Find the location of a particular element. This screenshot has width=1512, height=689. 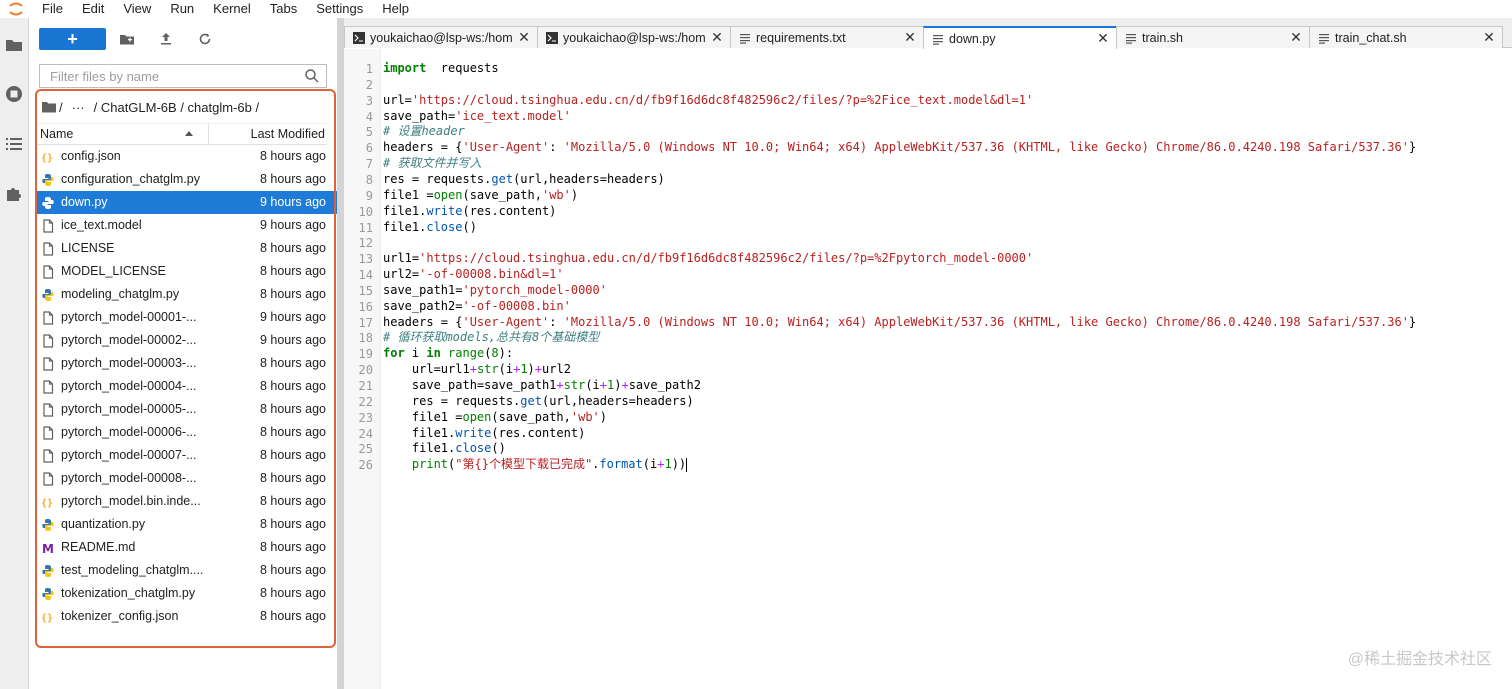

menu-view: View is located at coordinates (136, 9).